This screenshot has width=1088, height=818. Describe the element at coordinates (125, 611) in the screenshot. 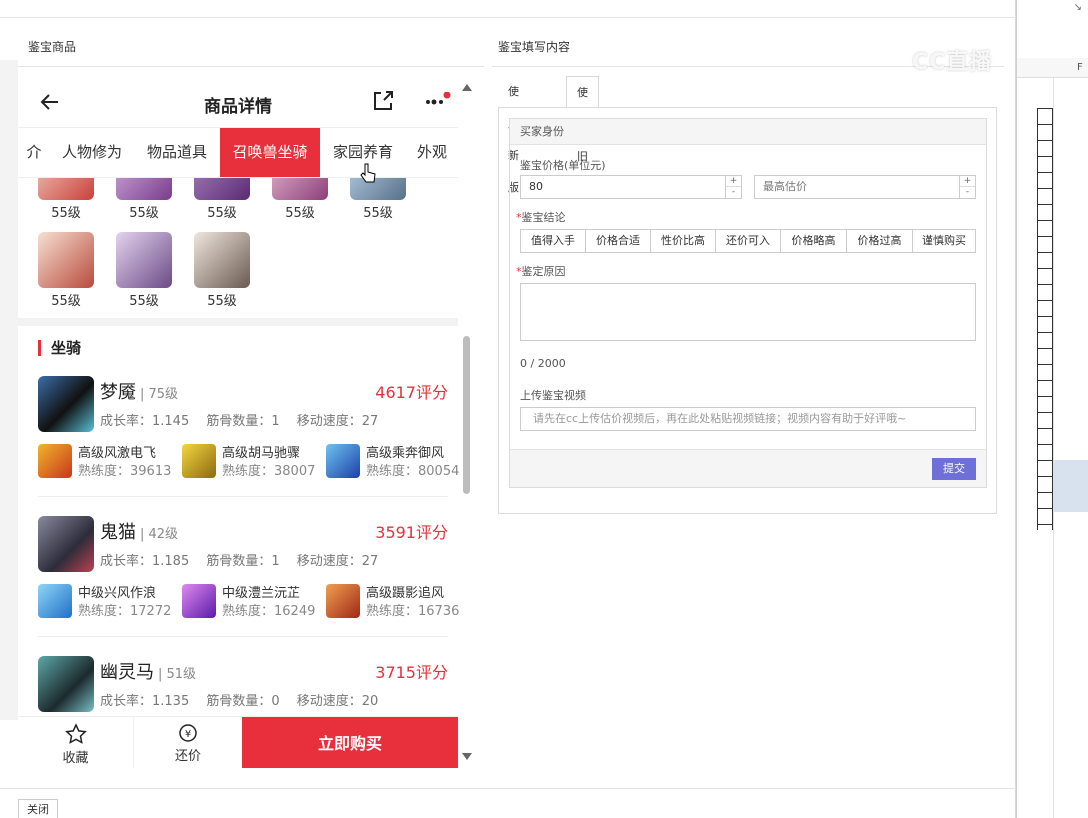

I see `skill-proficiency: 熟练度：17272` at that location.